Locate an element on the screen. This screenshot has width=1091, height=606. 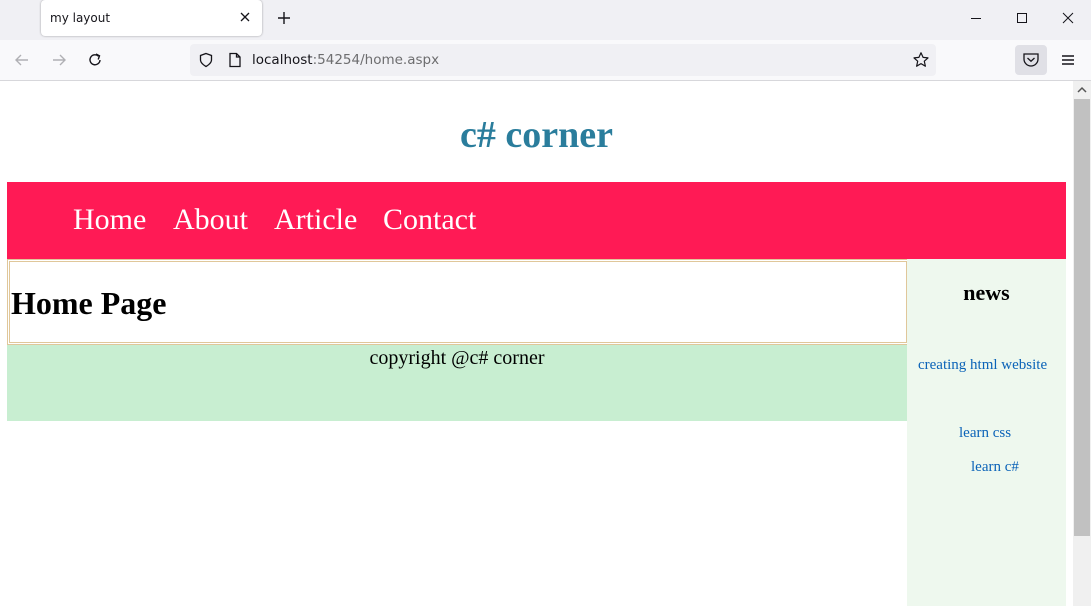
tab-bar: my layout is located at coordinates (545, 20).